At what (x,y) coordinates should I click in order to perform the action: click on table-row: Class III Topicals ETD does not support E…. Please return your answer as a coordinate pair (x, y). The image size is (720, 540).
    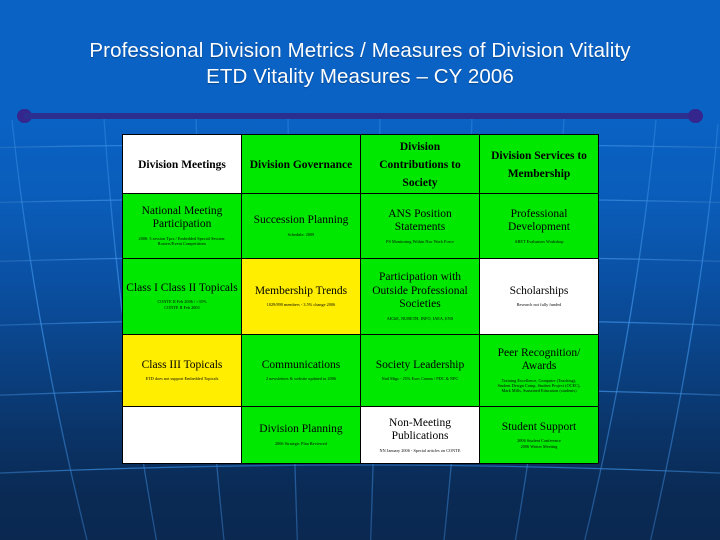
    Looking at the image, I should click on (360, 370).